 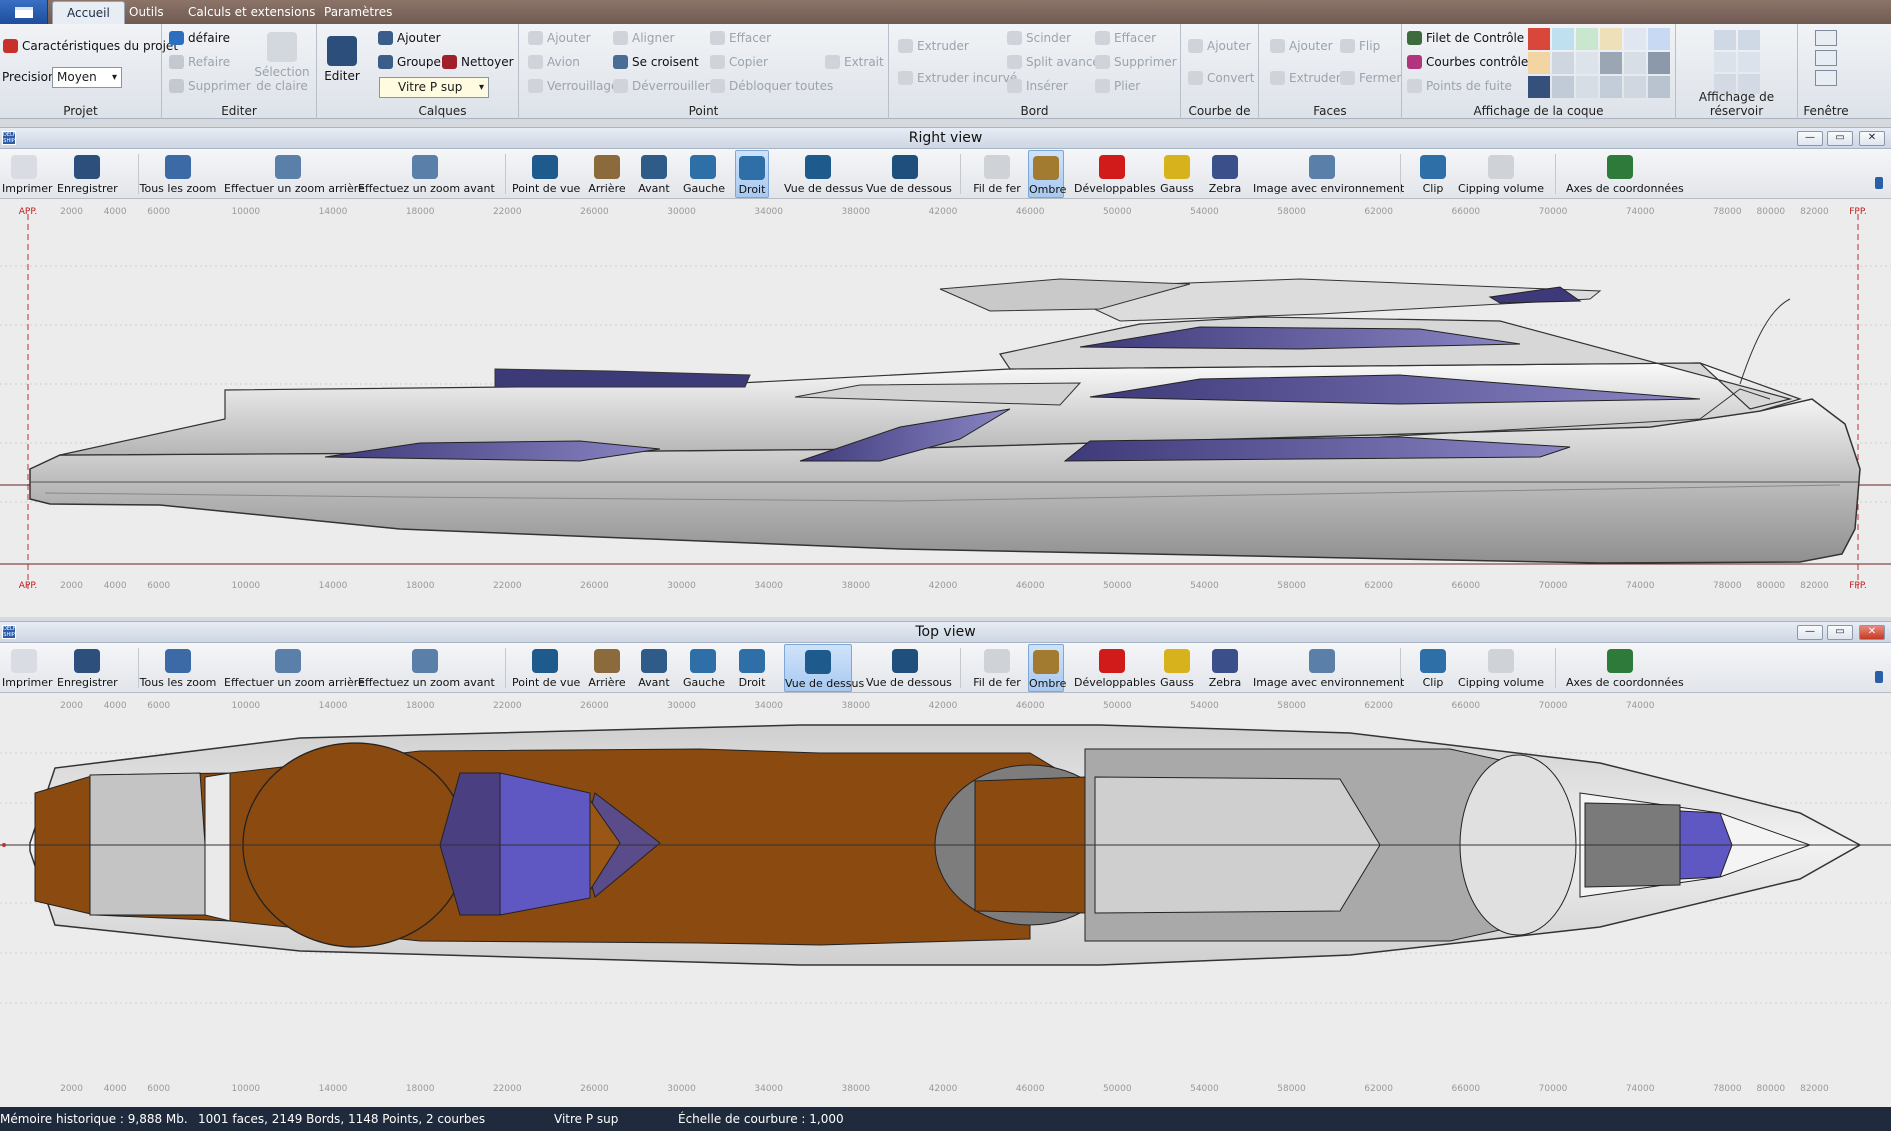 I want to click on tile-window-icon, so click(x=1826, y=58).